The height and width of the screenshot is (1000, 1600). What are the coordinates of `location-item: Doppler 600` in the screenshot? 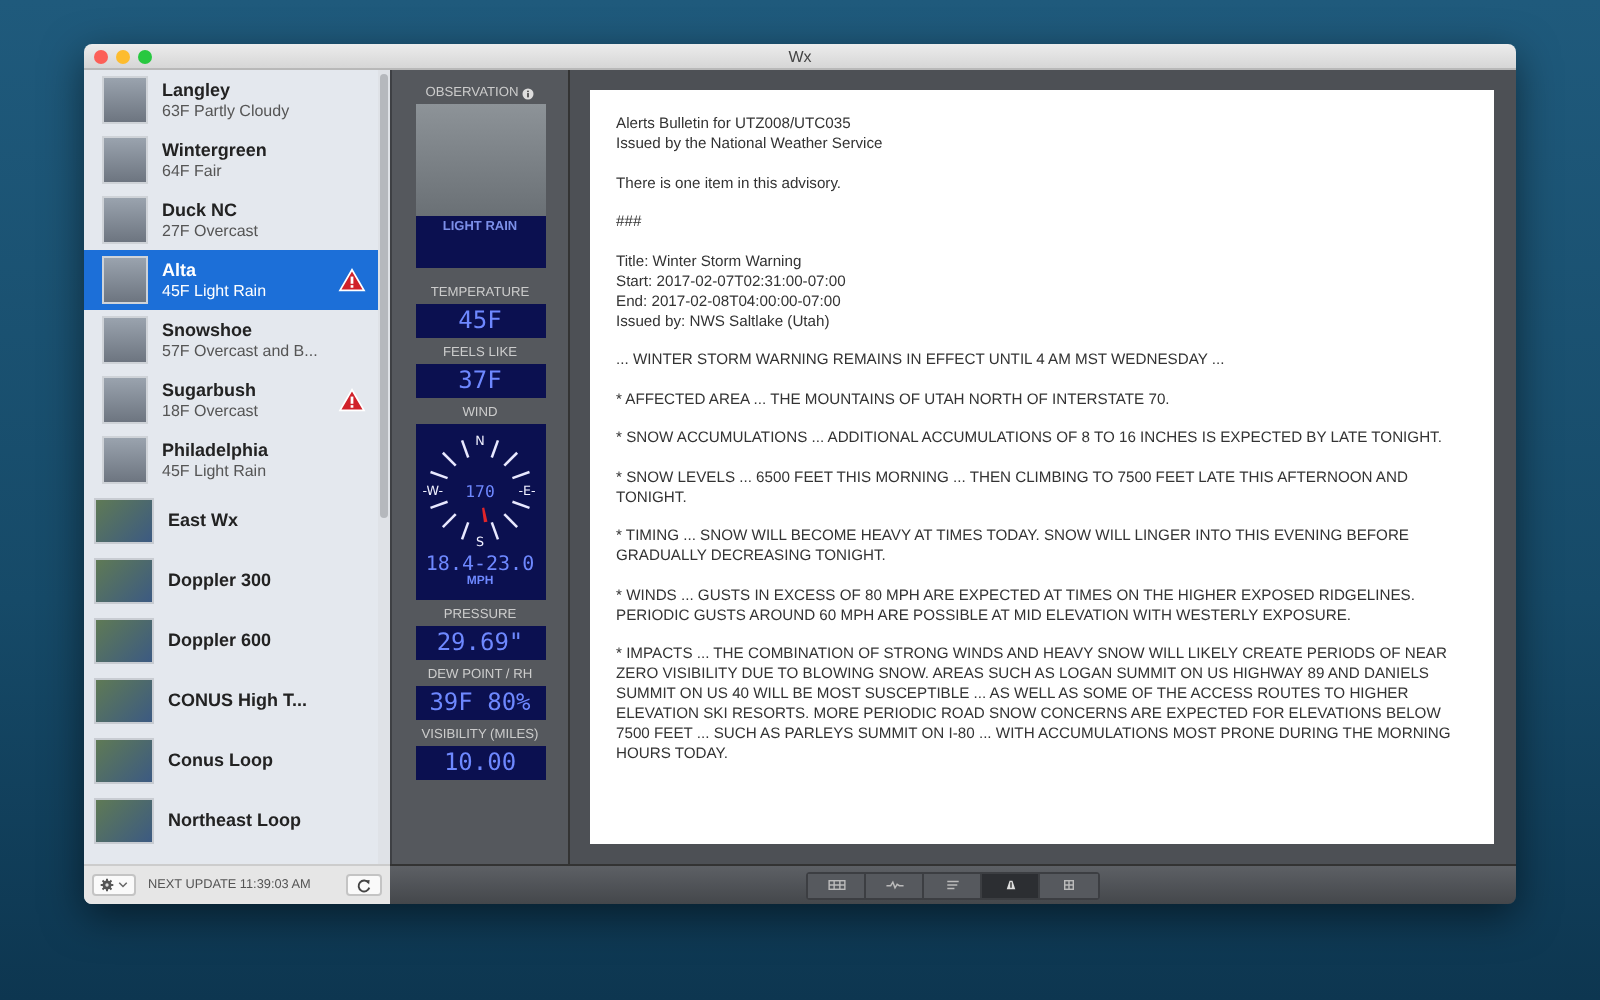 It's located at (231, 640).